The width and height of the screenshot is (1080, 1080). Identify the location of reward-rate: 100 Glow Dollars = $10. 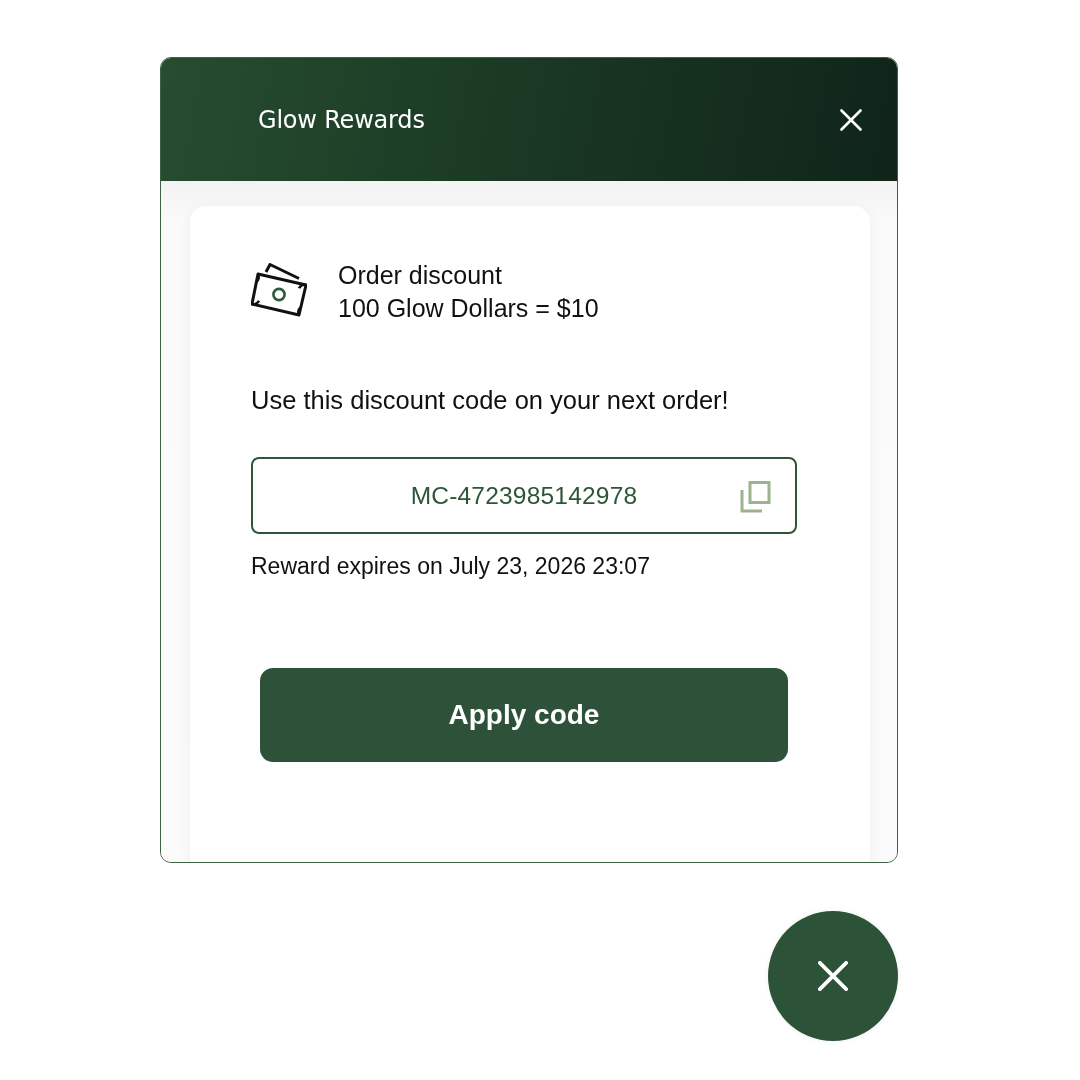
(468, 308).